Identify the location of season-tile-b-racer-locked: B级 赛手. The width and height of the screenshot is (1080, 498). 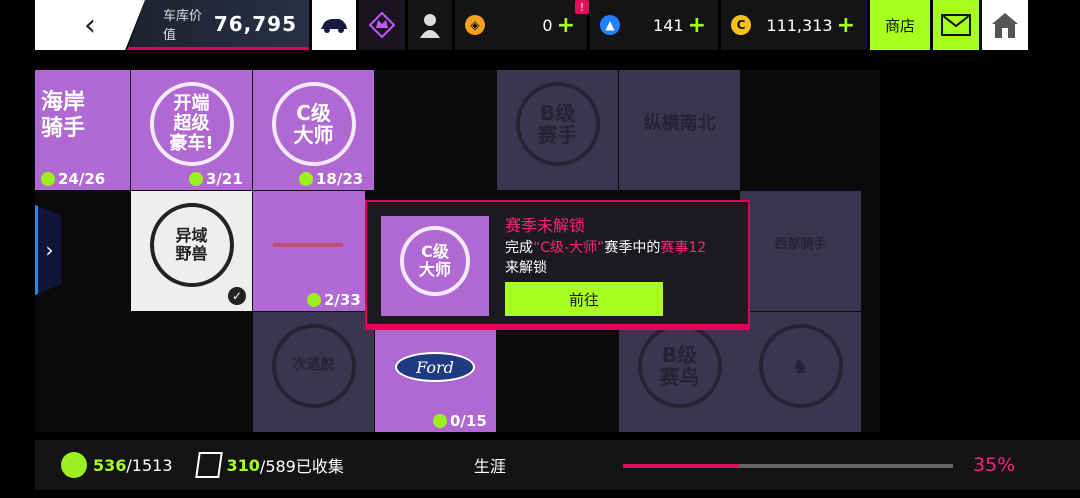
(557, 130).